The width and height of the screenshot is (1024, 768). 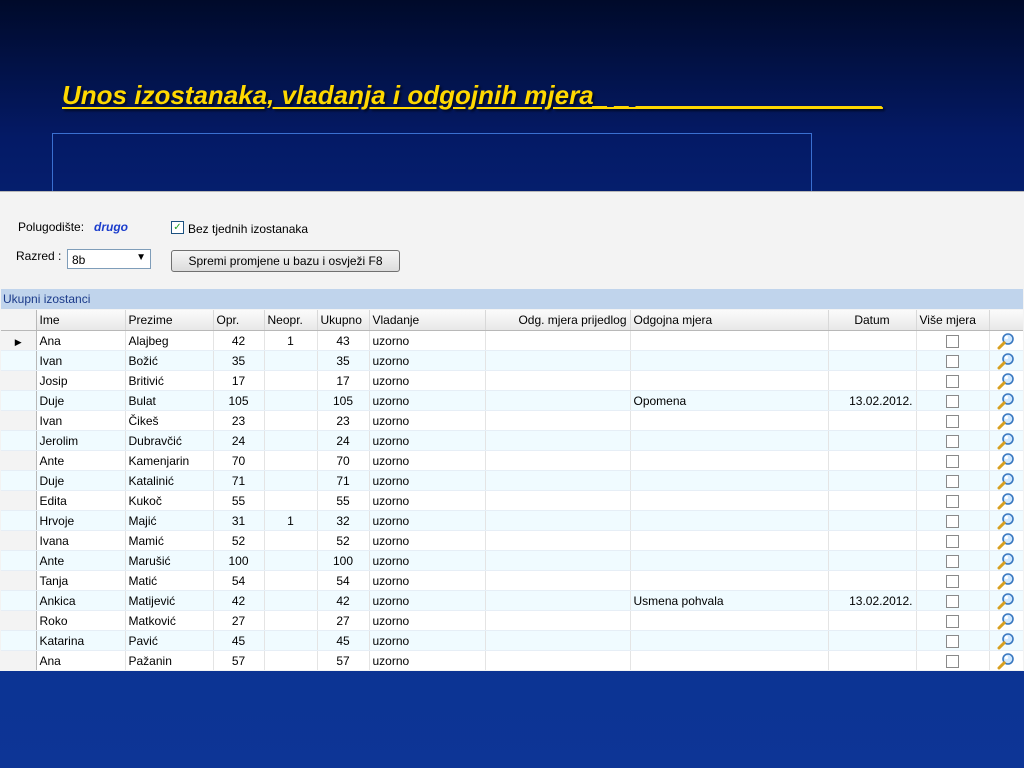 I want to click on cell-odgojna-mjera: Usmena pohvala, so click(x=729, y=600).